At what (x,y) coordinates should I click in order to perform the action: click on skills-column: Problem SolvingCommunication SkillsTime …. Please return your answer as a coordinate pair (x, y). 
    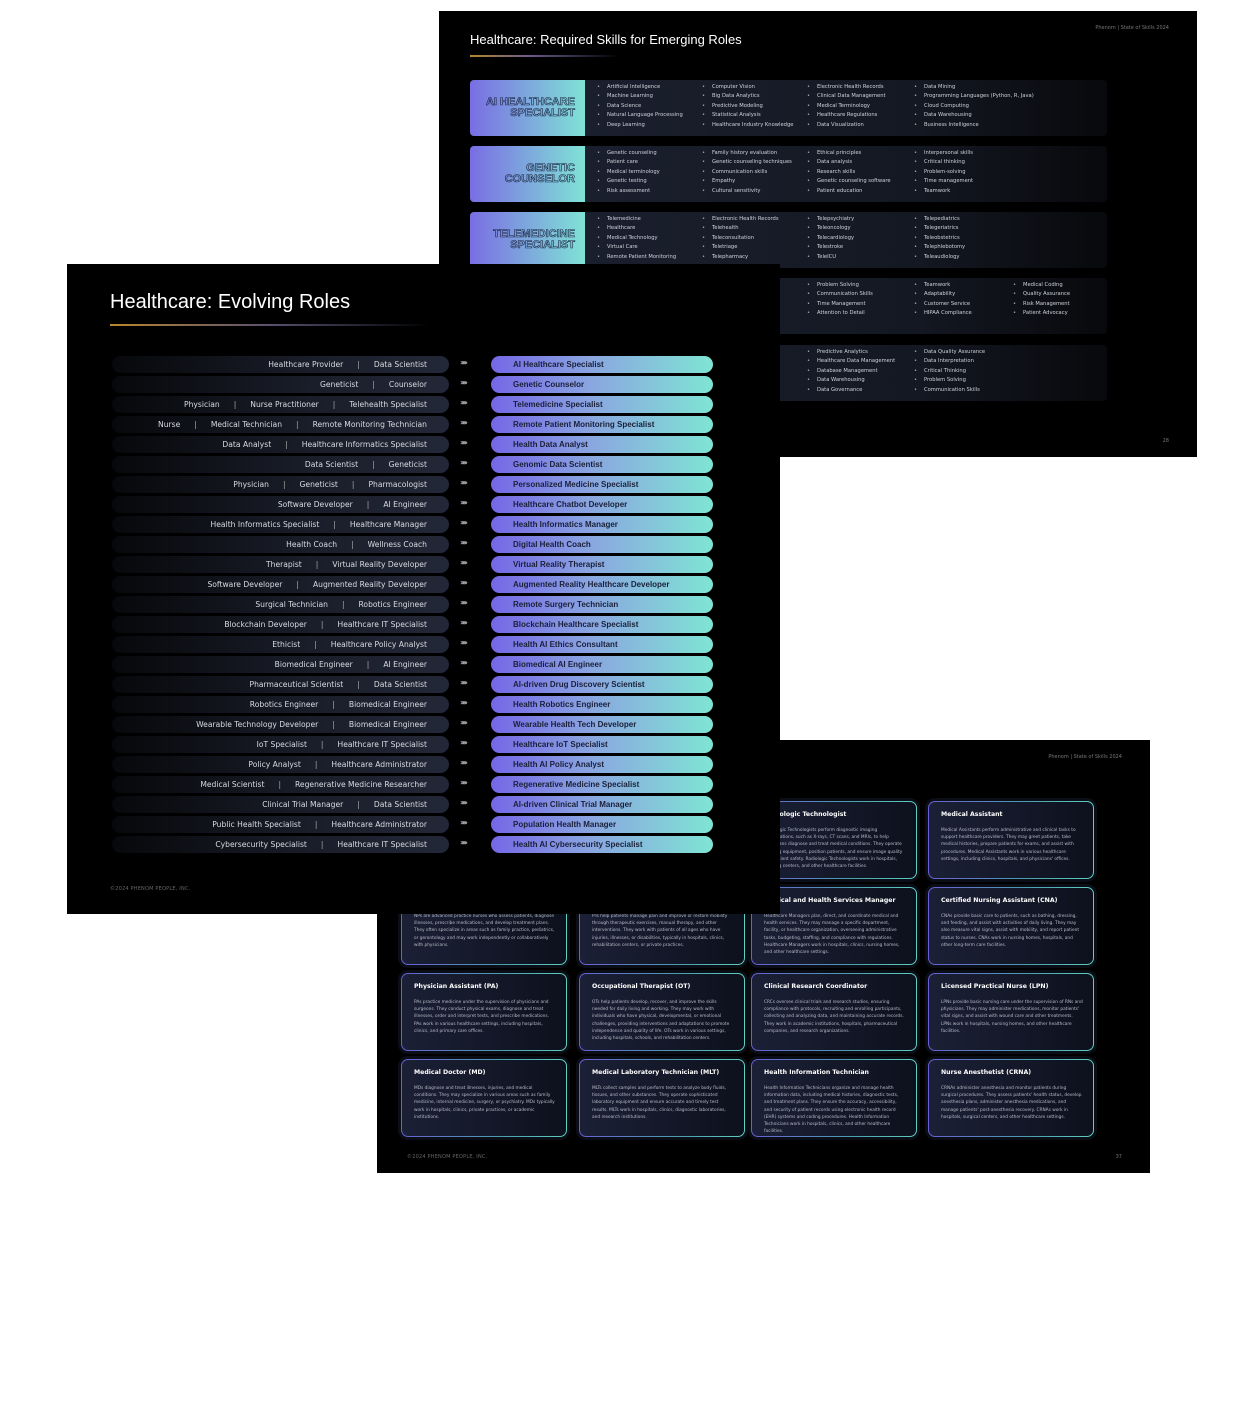
    Looking at the image, I should click on (845, 300).